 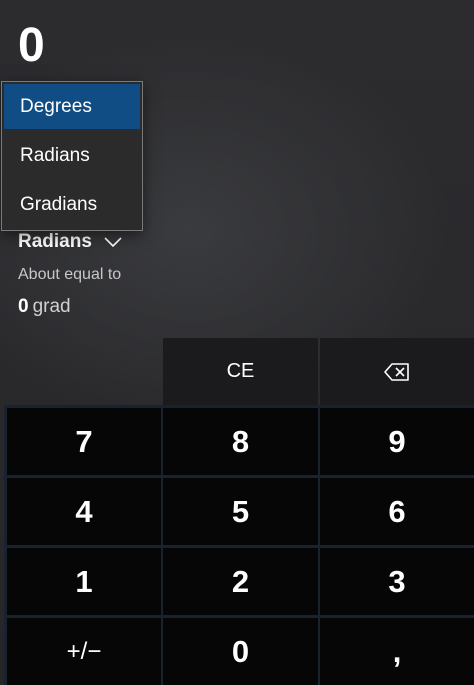 What do you see at coordinates (84, 441) in the screenshot?
I see `key-7: 7` at bounding box center [84, 441].